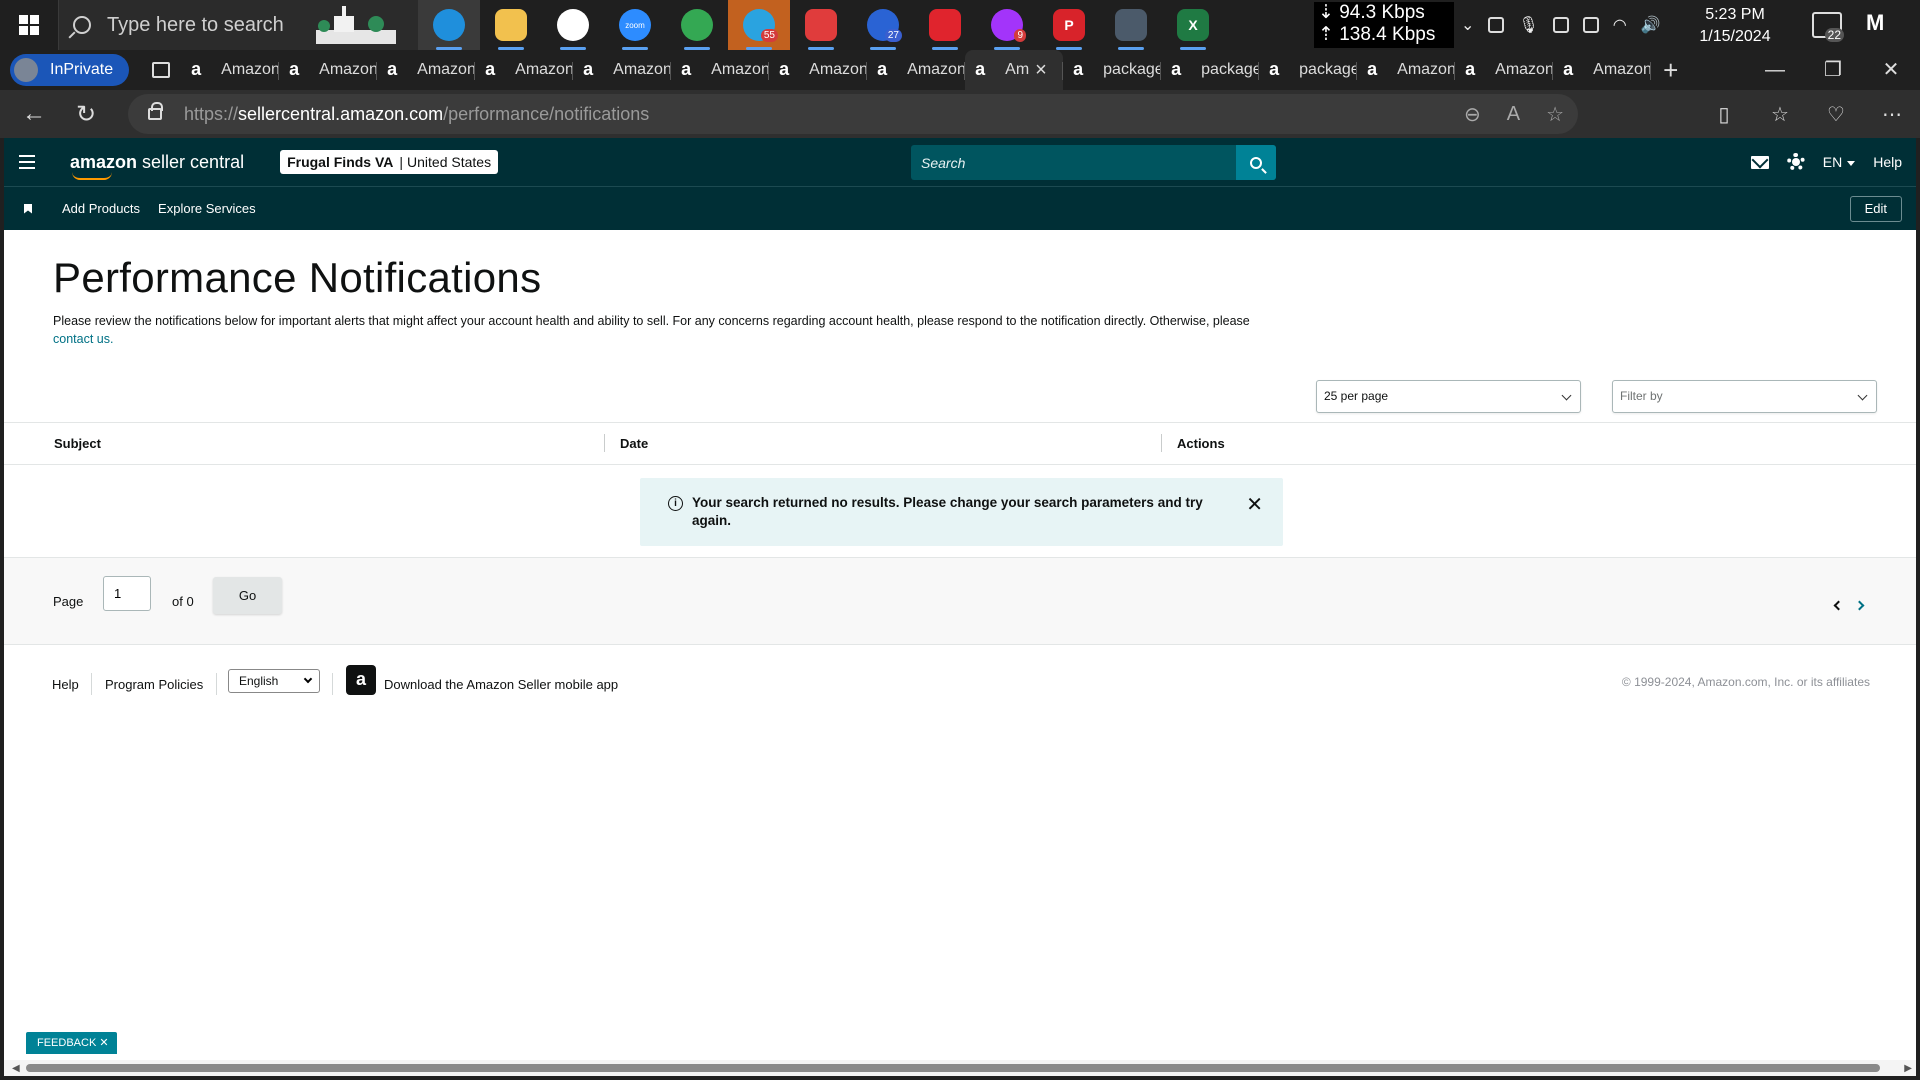 Image resolution: width=1920 pixels, height=1080 pixels. Describe the element at coordinates (68, 601) in the screenshot. I see `page-label: Page` at that location.